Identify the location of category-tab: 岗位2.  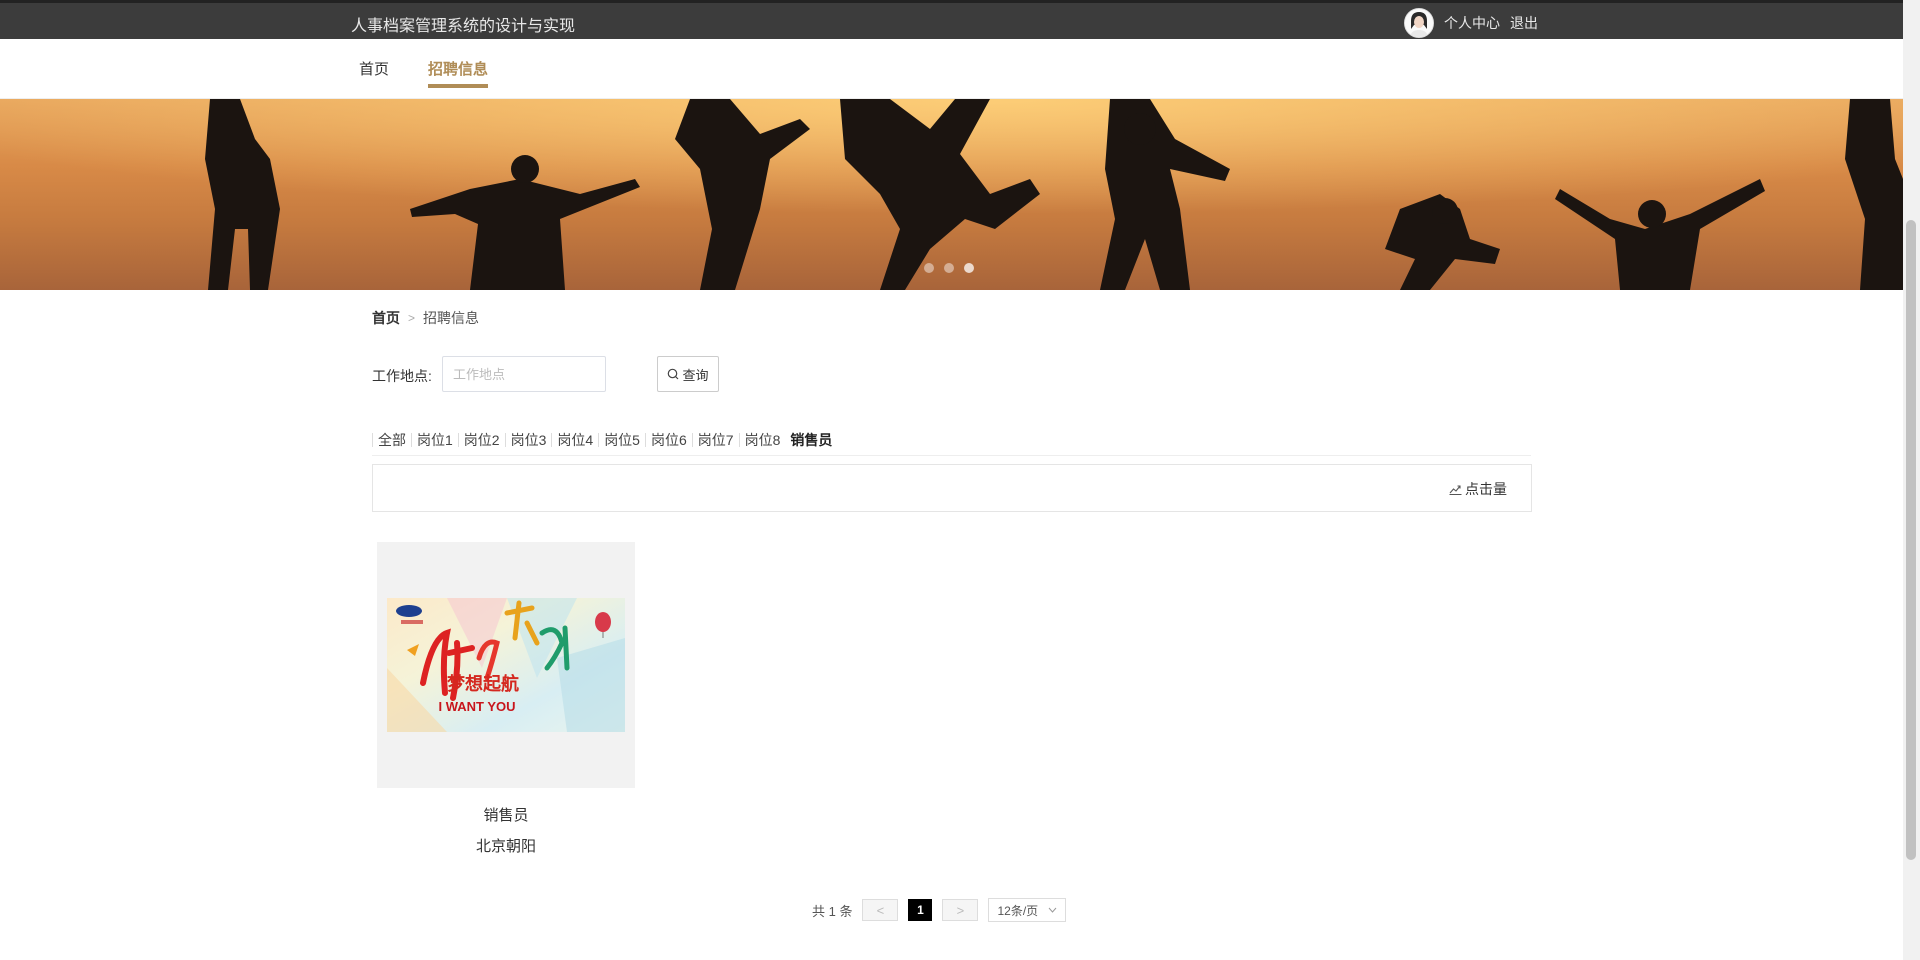
(481, 440).